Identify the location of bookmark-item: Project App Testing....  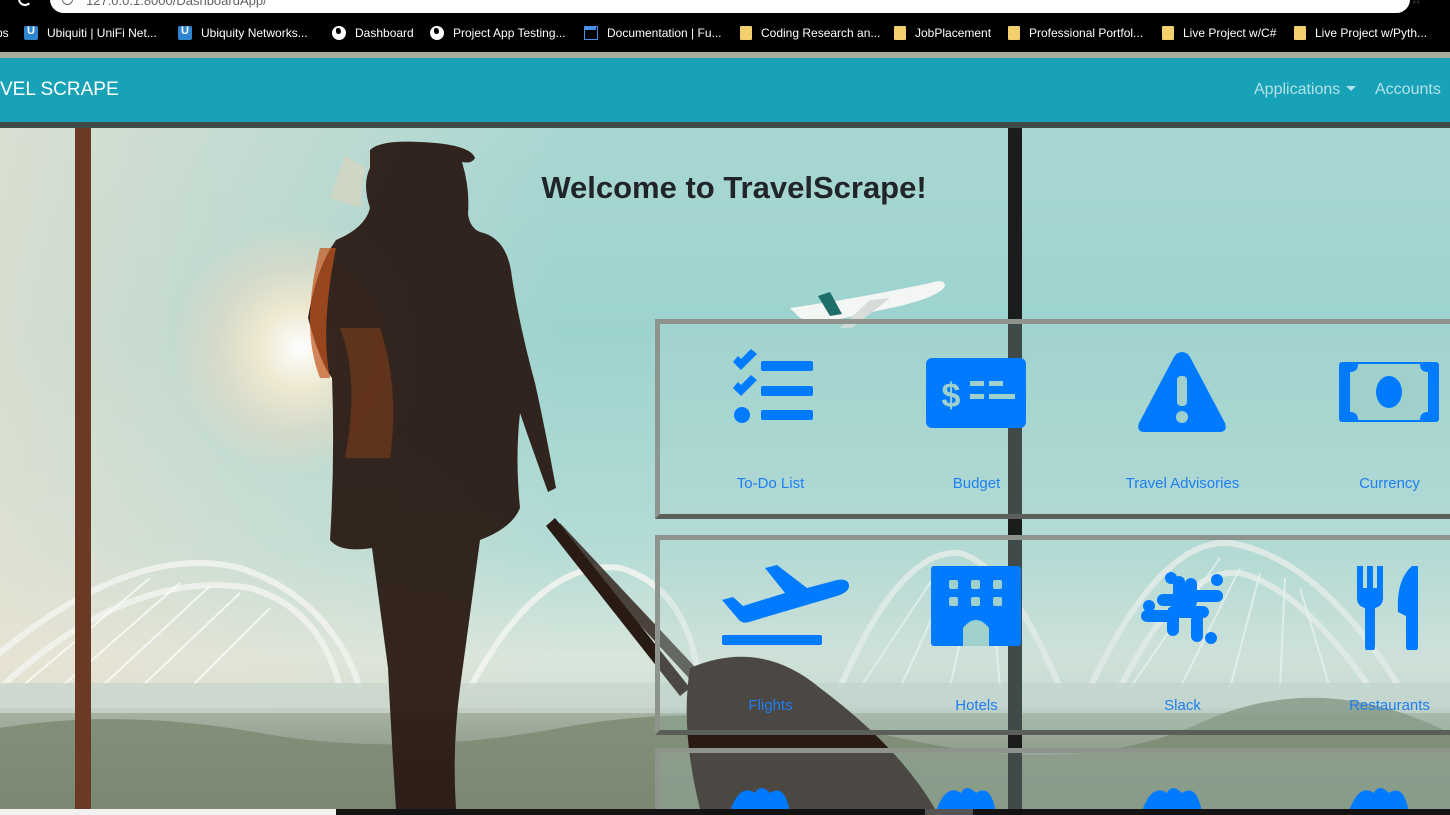
(498, 33).